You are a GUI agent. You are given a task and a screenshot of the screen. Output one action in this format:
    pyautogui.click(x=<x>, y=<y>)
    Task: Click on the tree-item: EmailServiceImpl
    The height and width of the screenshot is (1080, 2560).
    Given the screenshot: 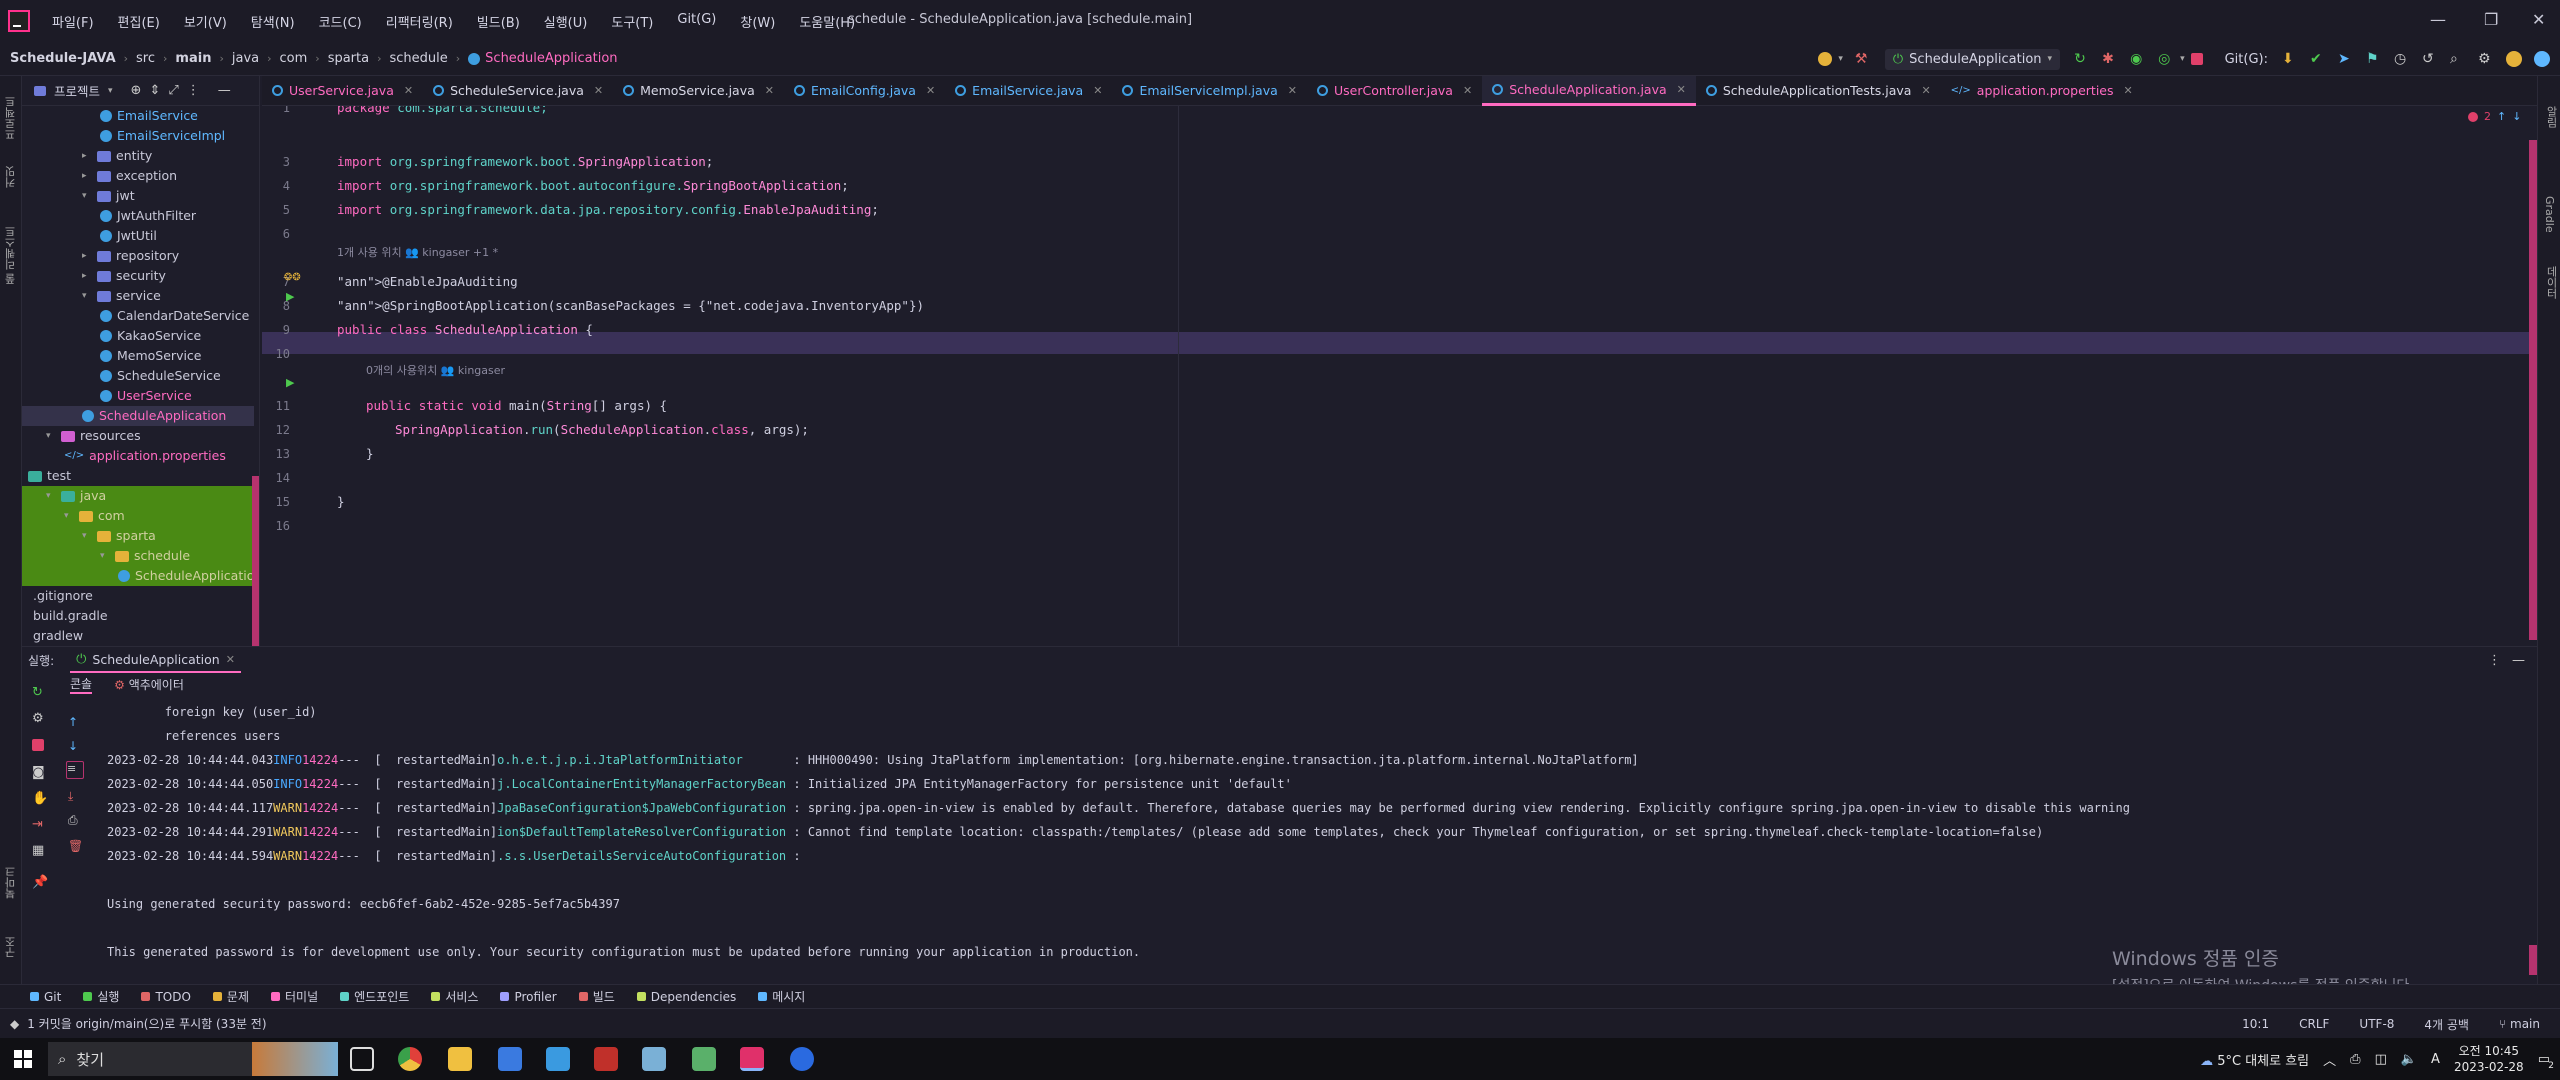 What is the action you would take?
    pyautogui.click(x=162, y=136)
    